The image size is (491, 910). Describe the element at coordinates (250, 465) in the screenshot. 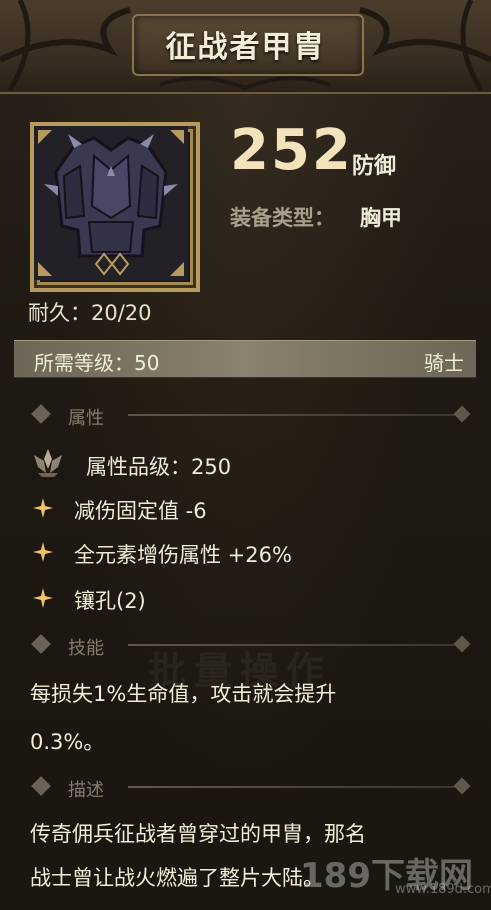

I see `attribute-quality-row: 属性品级：250` at that location.